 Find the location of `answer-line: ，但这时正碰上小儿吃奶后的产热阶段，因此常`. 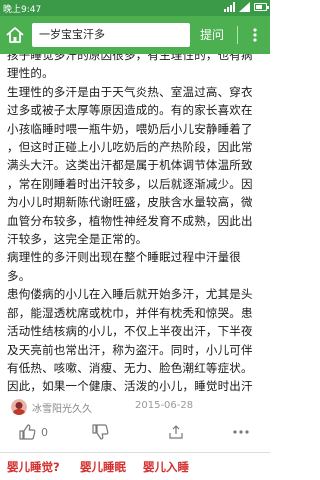

answer-line: ，但这时正碰上小儿吃奶后的产热阶段，因此常 is located at coordinates (130, 147).